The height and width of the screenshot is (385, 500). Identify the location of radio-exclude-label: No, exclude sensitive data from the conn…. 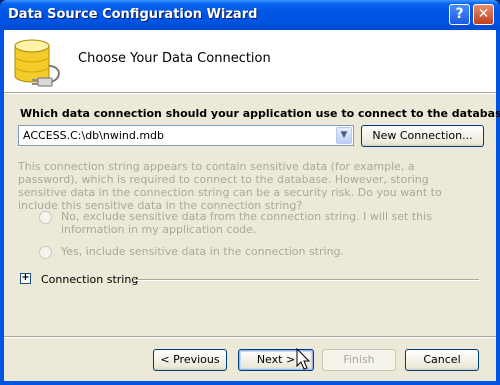
(246, 223).